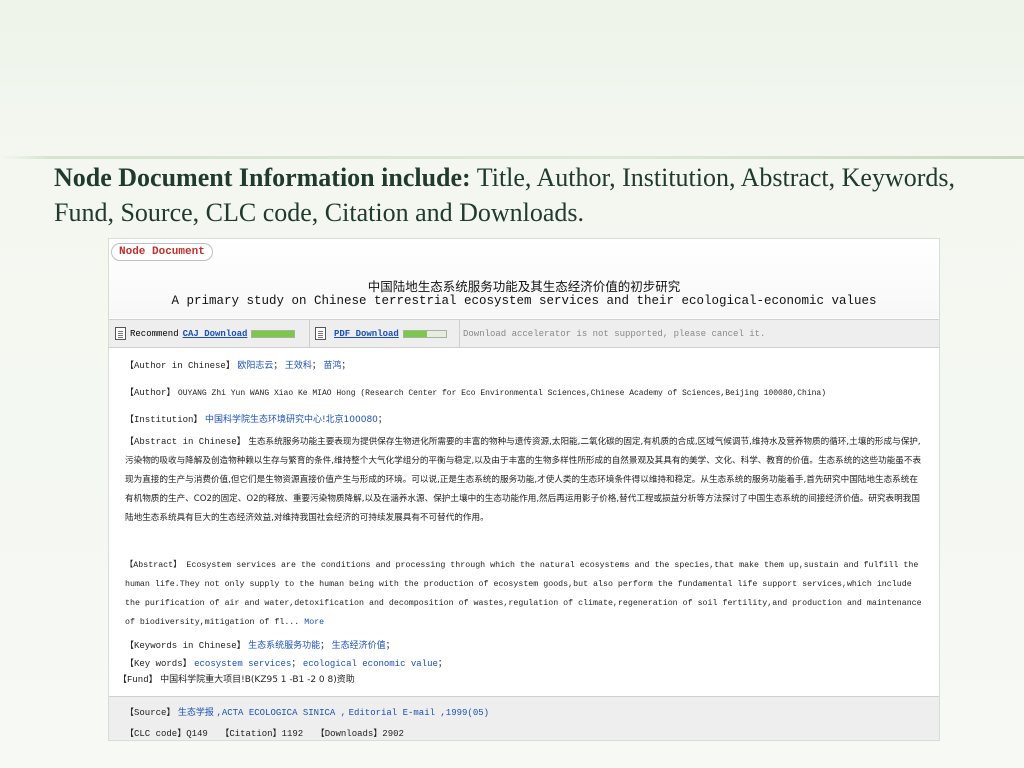 This screenshot has height=768, width=1024. Describe the element at coordinates (359, 646) in the screenshot. I see `keyword-link: 生态经济价值` at that location.